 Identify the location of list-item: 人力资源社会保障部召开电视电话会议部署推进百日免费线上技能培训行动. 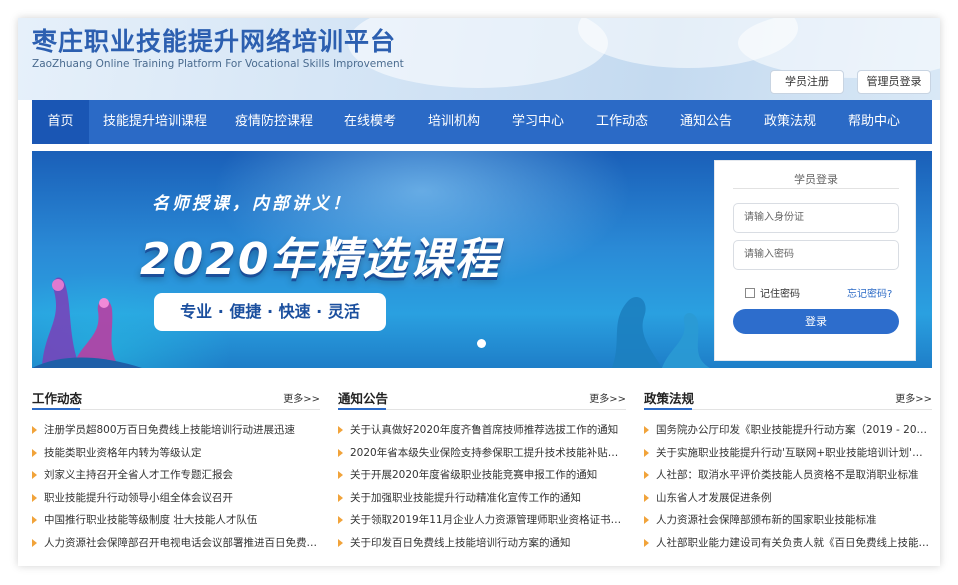
(176, 543).